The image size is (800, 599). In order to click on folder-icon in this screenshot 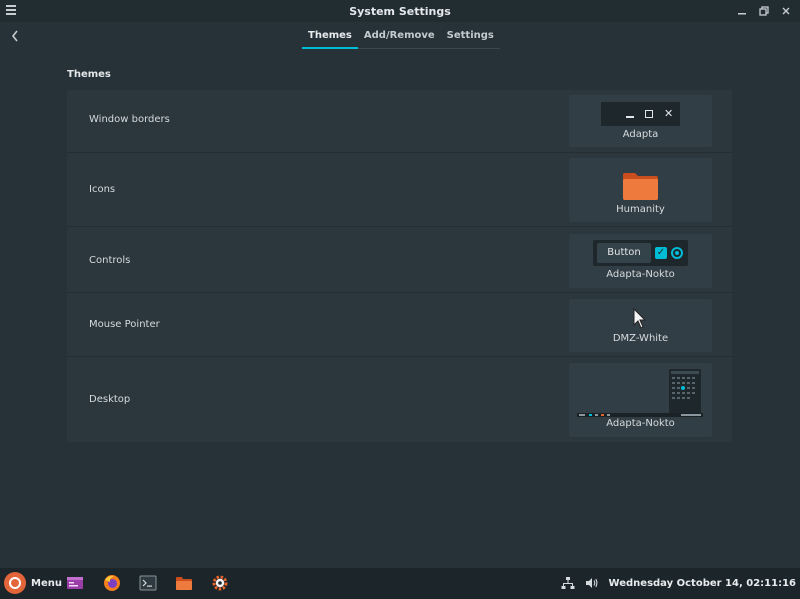, I will do `click(640, 186)`.